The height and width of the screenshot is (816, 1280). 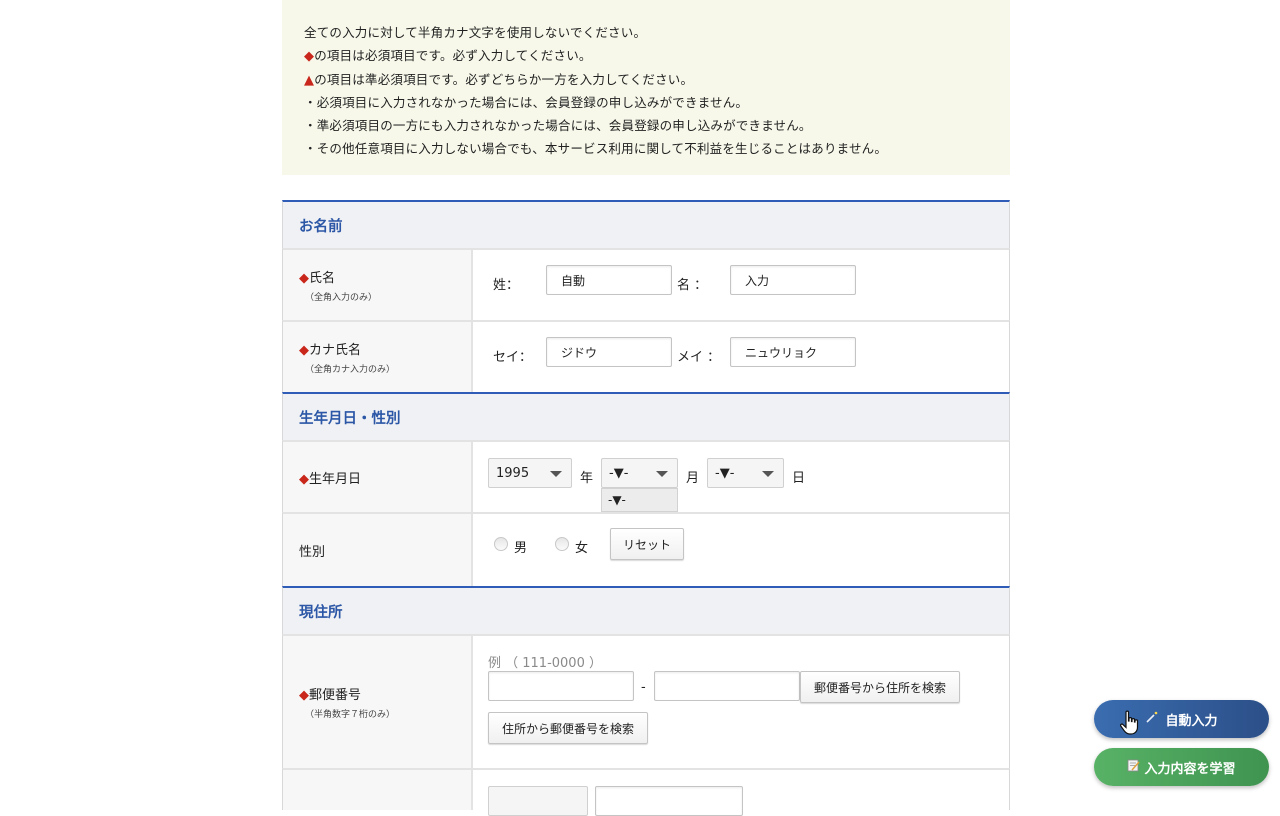 I want to click on birth-day-select: -▼-, so click(x=745, y=473).